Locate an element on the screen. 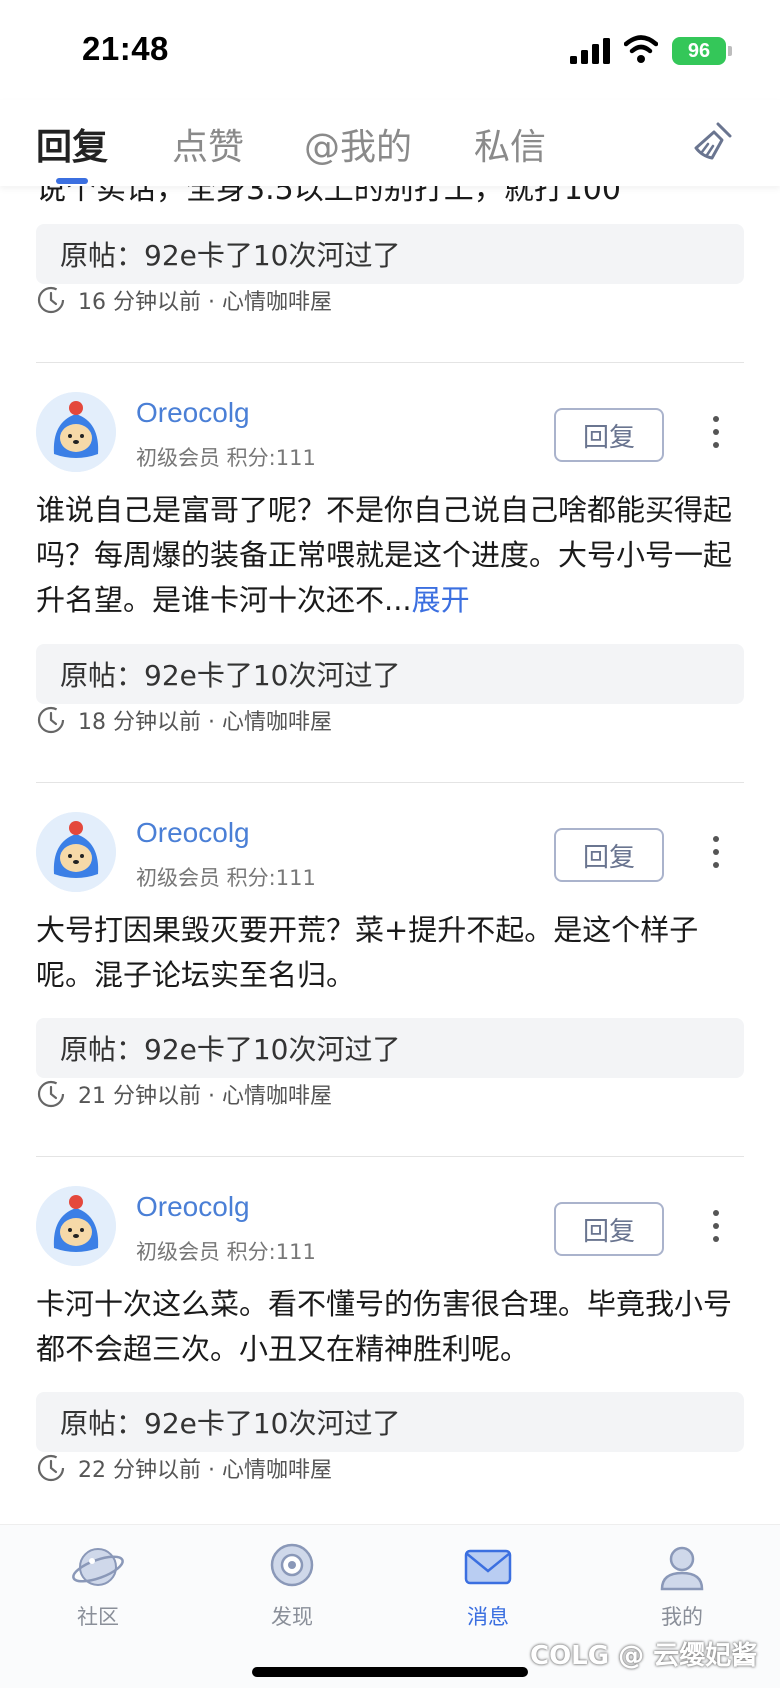 The image size is (780, 1688). nav-discover: 发现 is located at coordinates (292, 1585).